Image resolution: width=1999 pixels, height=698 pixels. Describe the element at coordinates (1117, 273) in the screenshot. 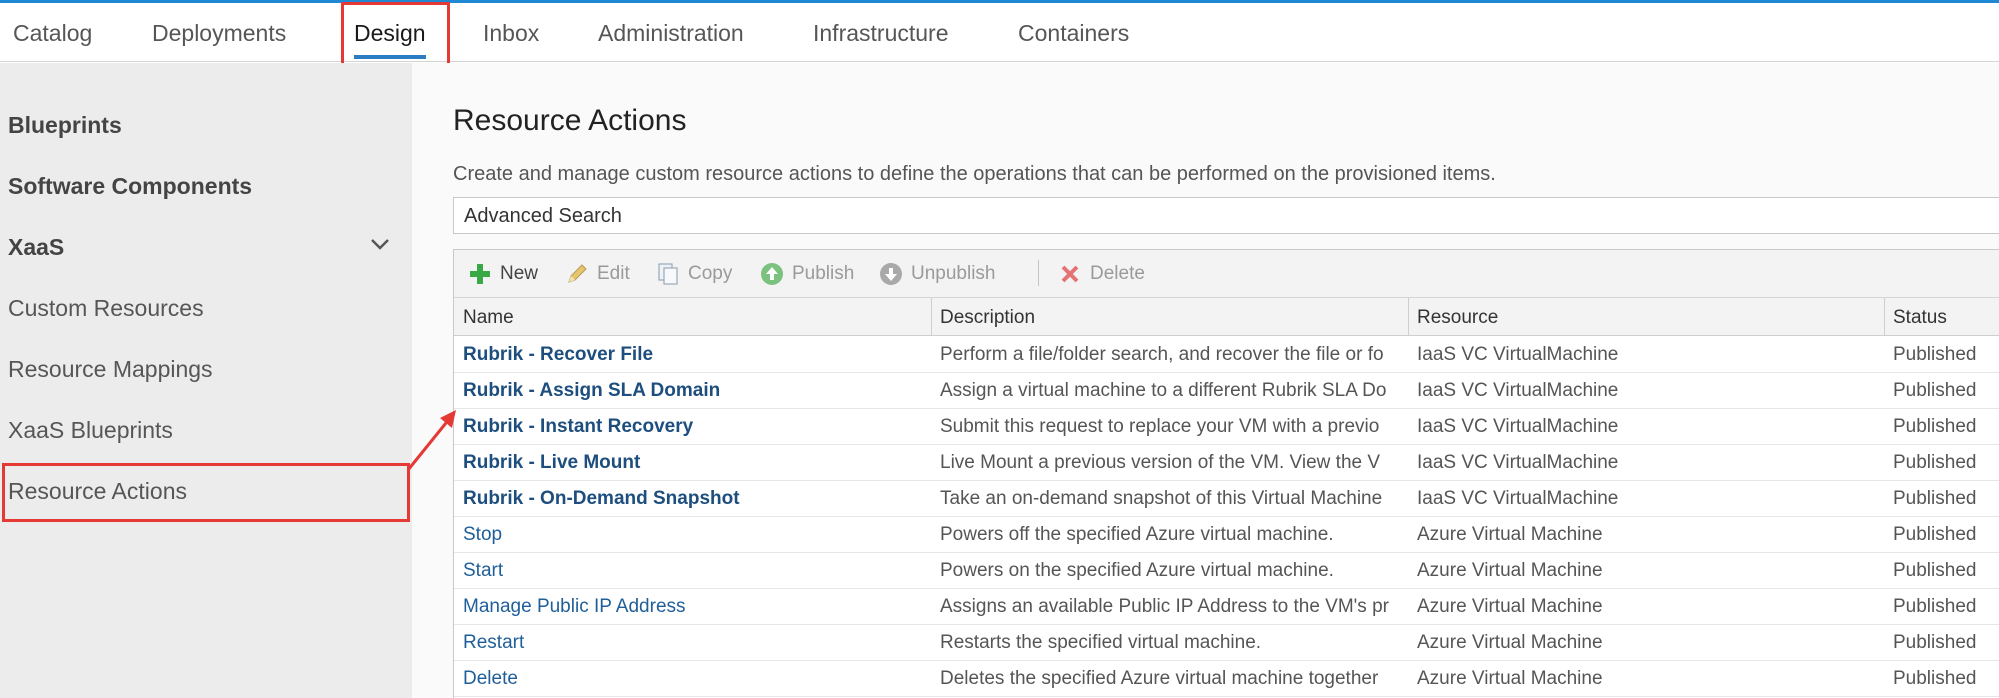

I see `delete-button-label: Delete` at that location.